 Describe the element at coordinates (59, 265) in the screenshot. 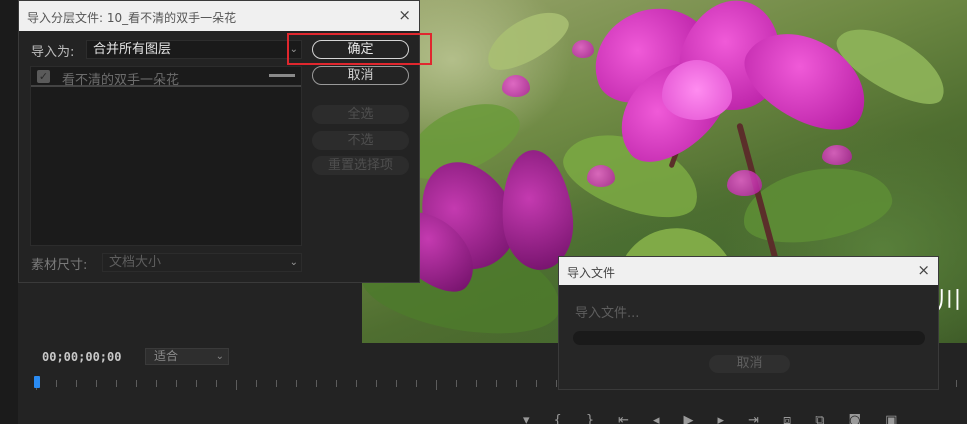

I see `footage-size-label: 素材尺寸:` at that location.